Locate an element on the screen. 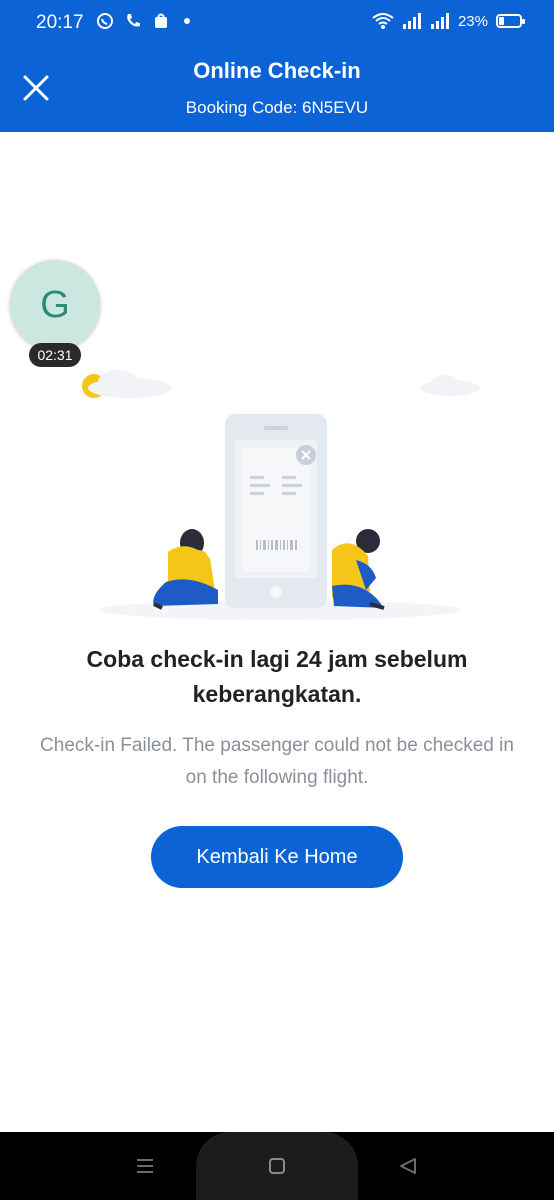  sad-man-figure is located at coordinates (358, 569).